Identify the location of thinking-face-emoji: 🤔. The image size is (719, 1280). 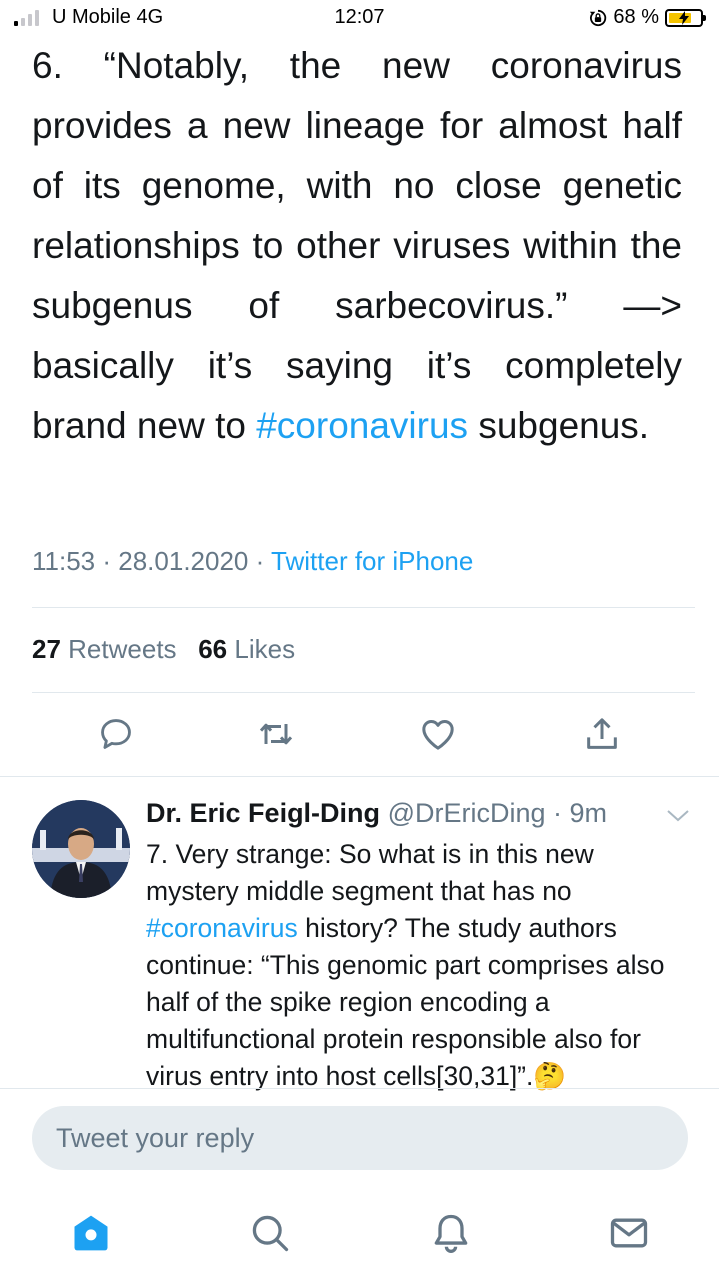
(550, 1076).